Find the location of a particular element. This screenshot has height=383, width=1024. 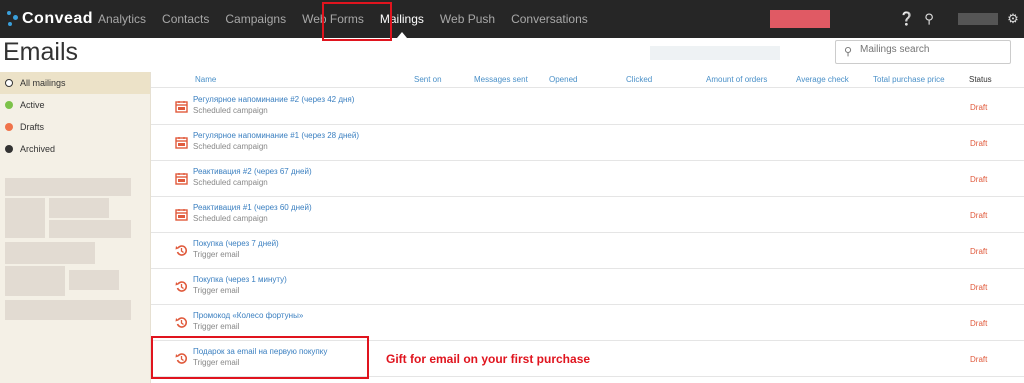

column-status: Status is located at coordinates (980, 79).